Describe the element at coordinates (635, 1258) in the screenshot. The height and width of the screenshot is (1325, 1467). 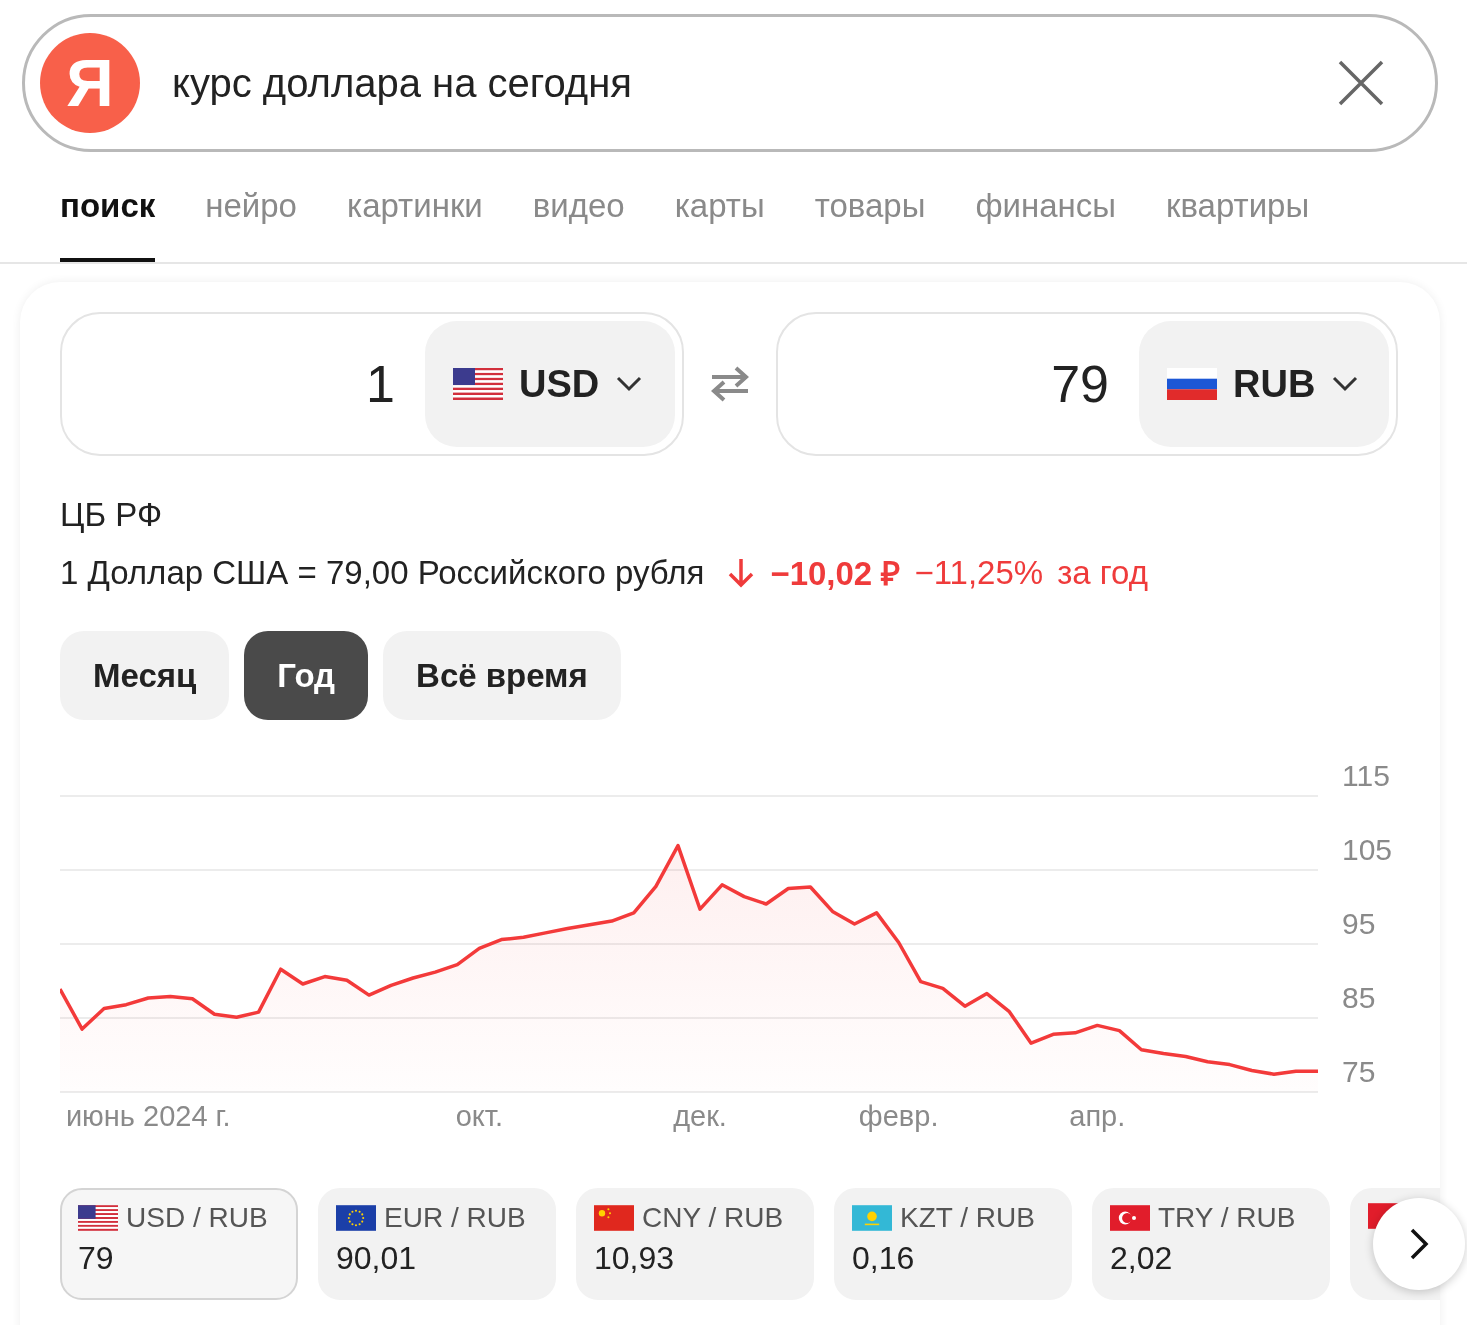
I see `pair-rate: 10,93` at that location.